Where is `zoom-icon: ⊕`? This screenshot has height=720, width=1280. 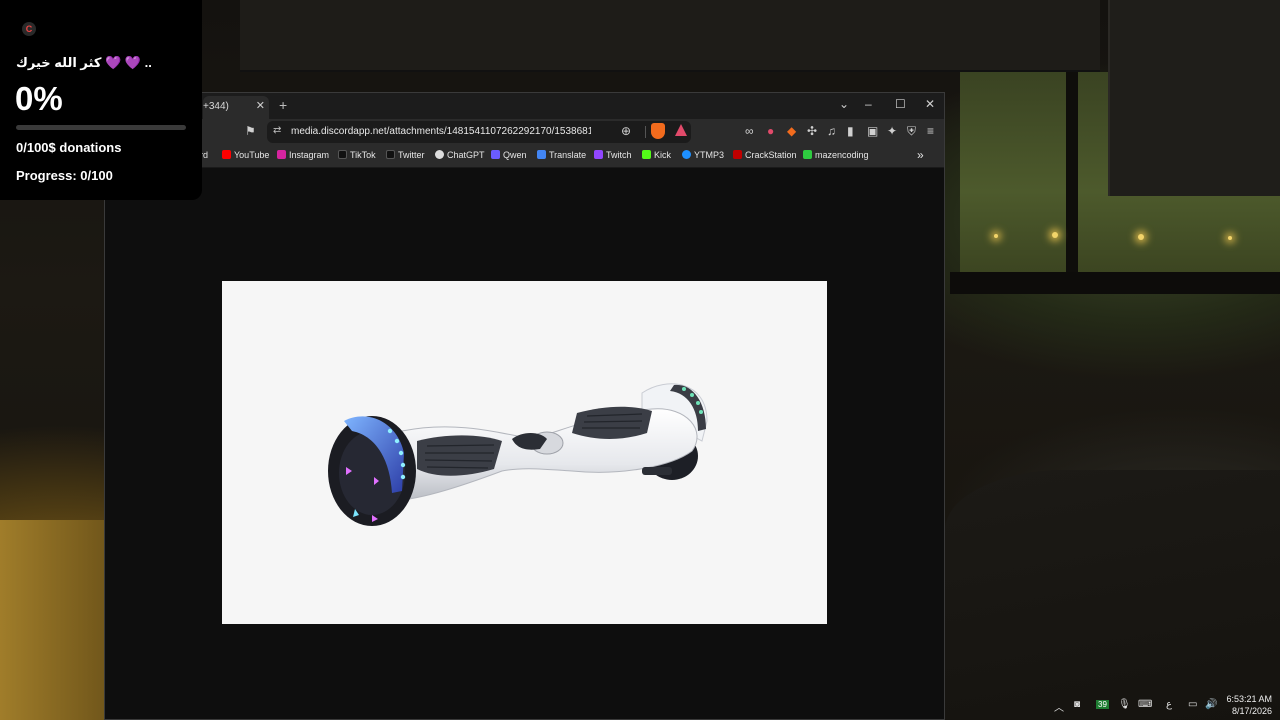 zoom-icon: ⊕ is located at coordinates (626, 131).